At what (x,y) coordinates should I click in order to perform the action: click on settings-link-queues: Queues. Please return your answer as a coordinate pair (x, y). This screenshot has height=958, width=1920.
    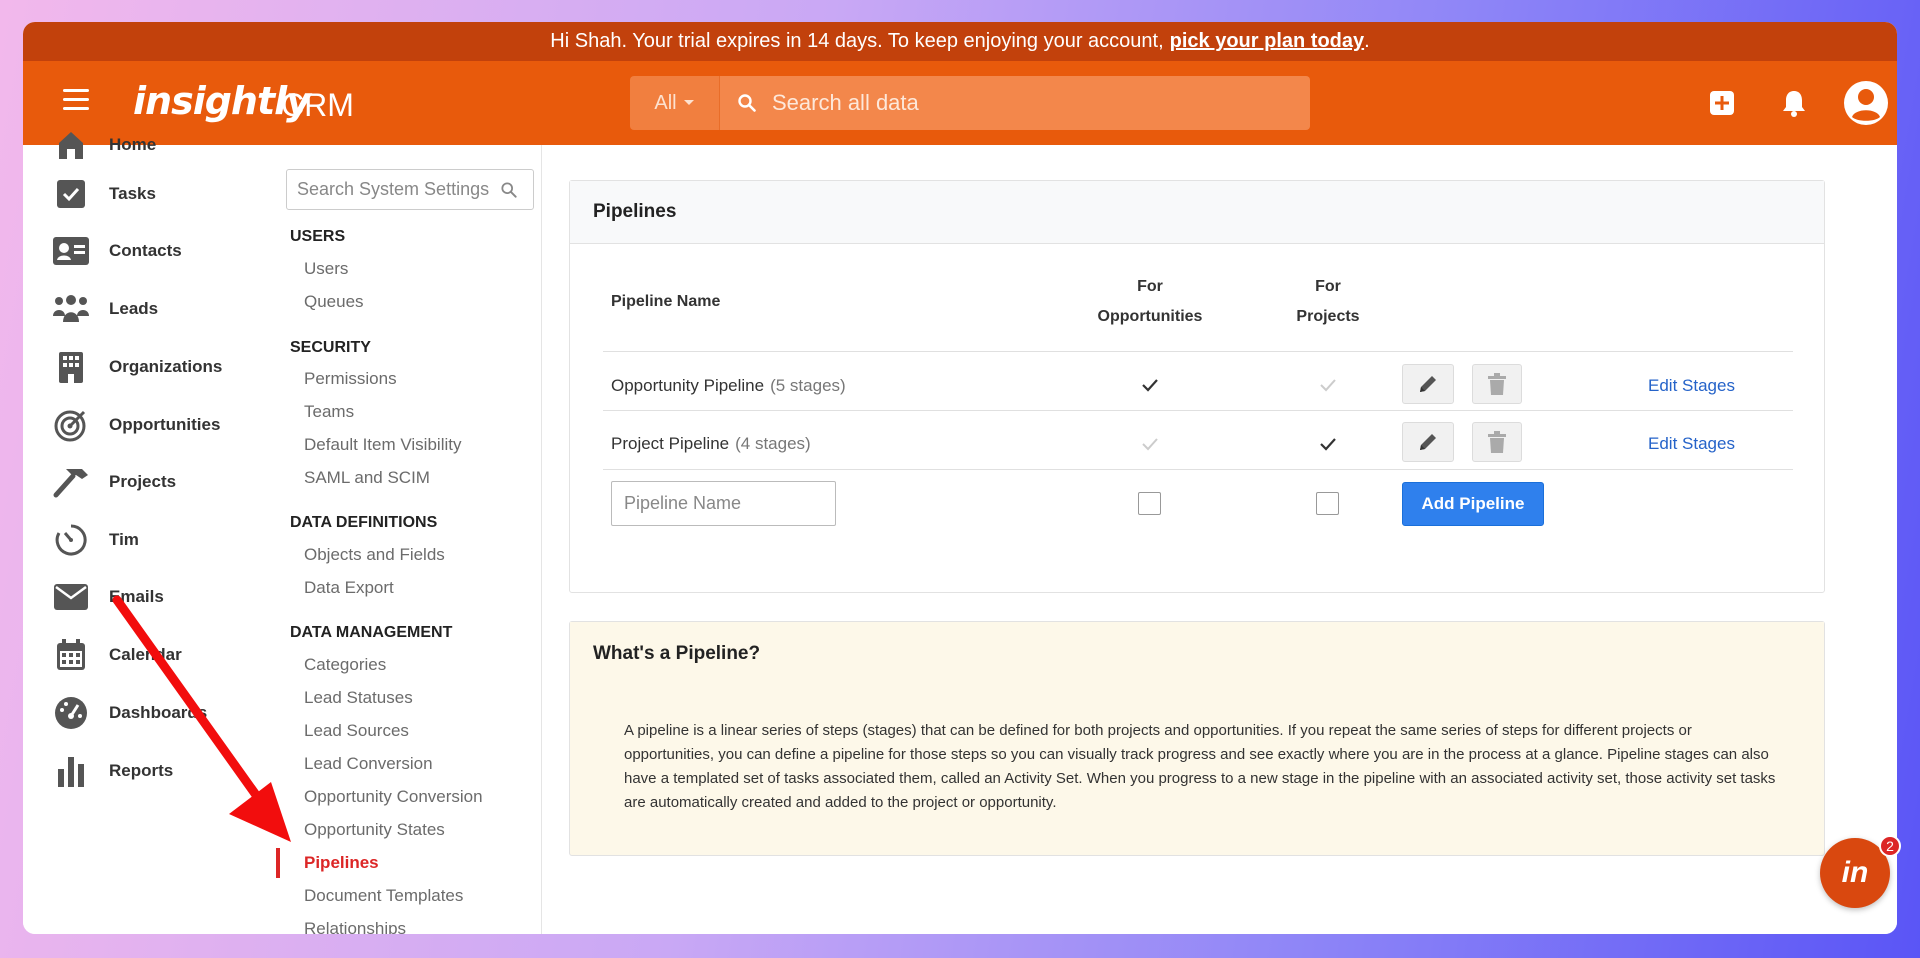
    Looking at the image, I should click on (334, 302).